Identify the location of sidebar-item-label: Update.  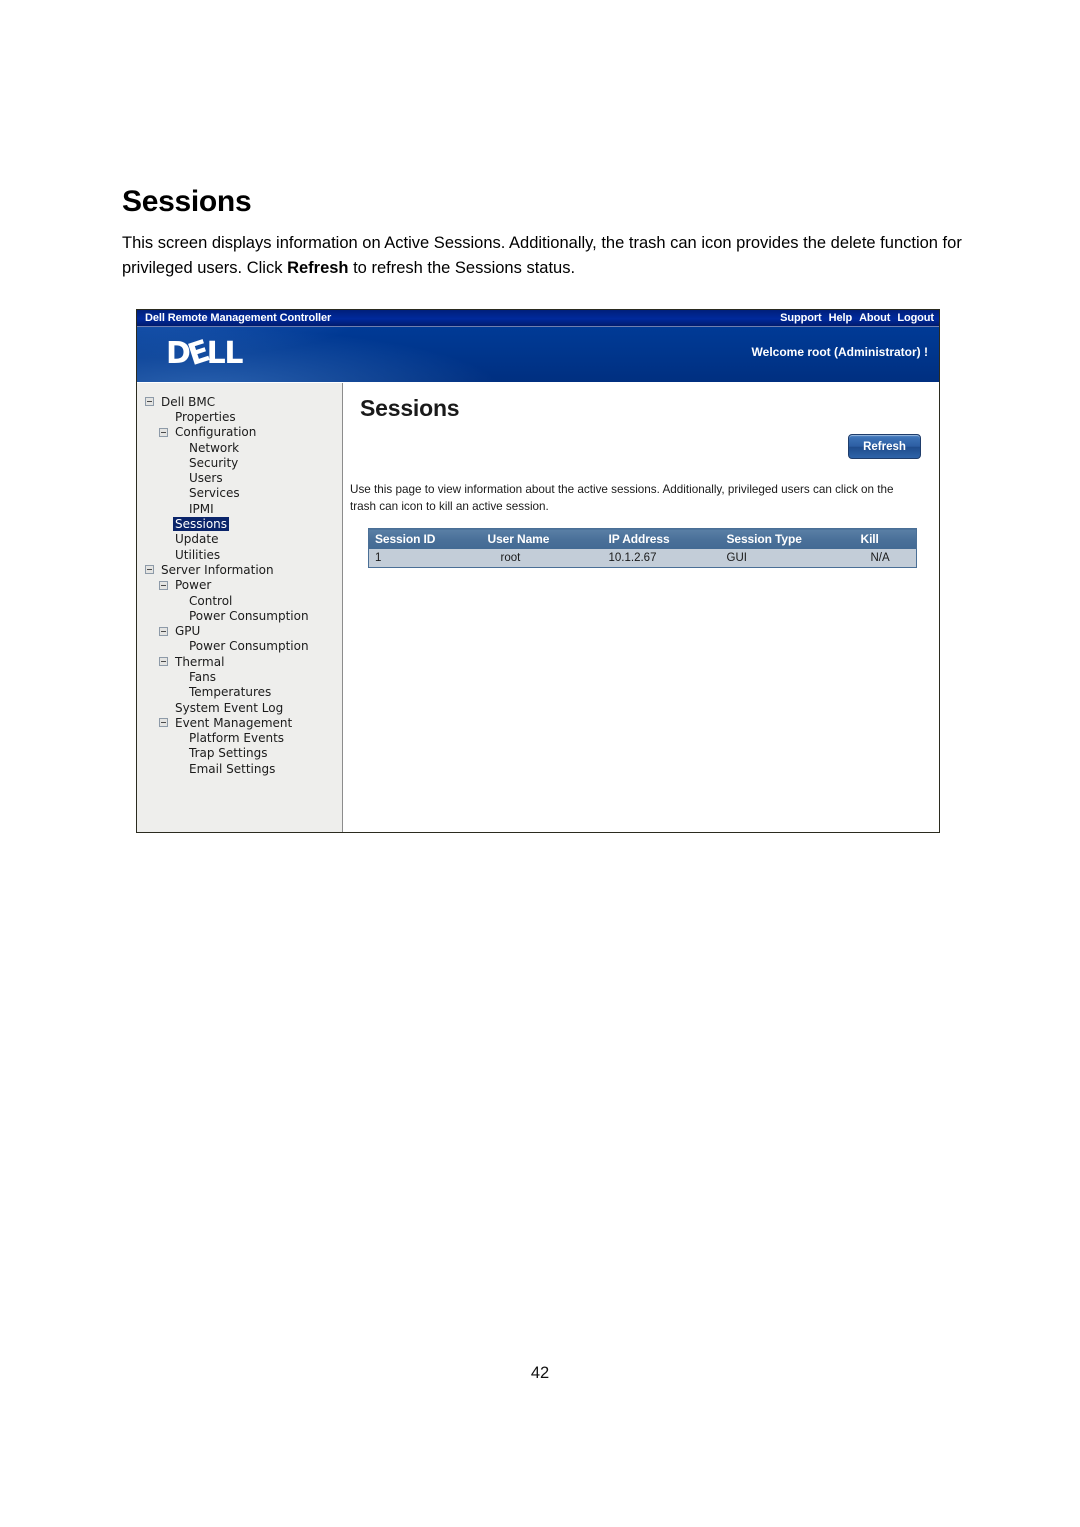
(197, 539).